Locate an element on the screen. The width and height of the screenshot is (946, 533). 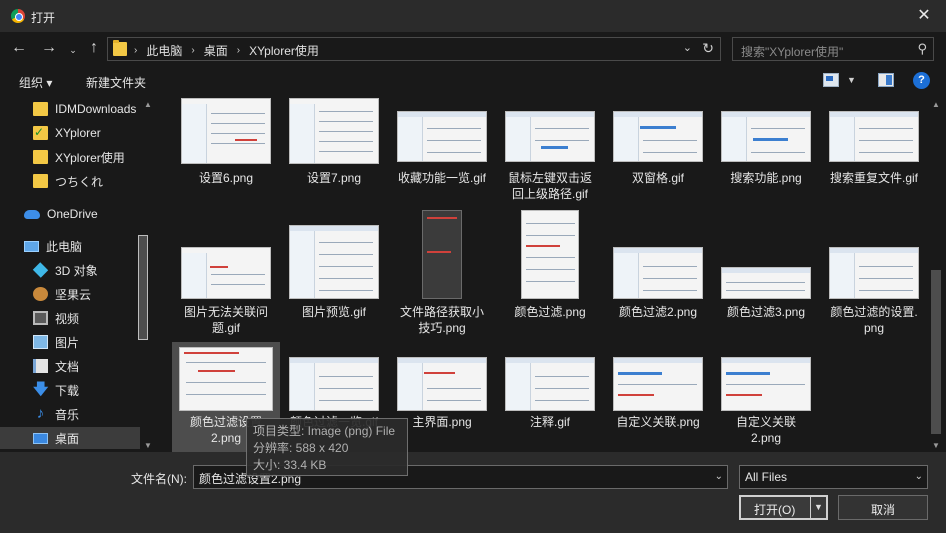
file-tile: 图片无法关联问 题.gif is located at coordinates (226, 272).